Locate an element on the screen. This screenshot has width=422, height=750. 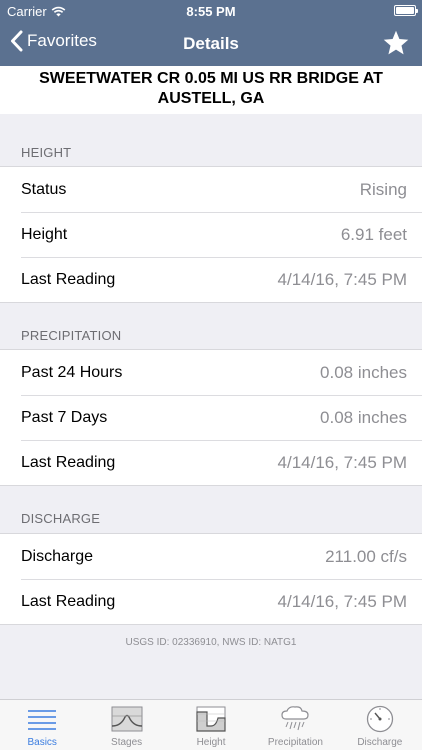
tab-basics: Basics is located at coordinates (42, 725).